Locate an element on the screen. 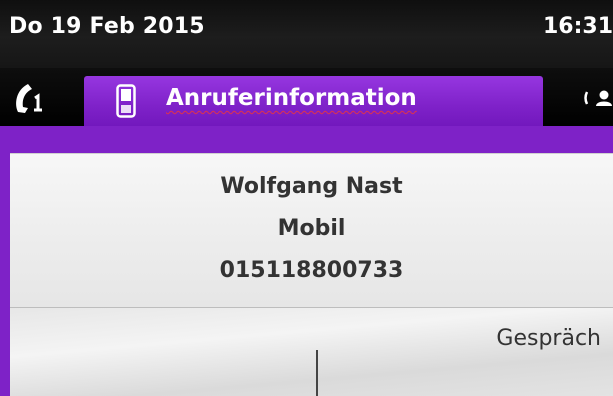 The height and width of the screenshot is (396, 613). tab-bar: Anruferinformation is located at coordinates (306, 97).